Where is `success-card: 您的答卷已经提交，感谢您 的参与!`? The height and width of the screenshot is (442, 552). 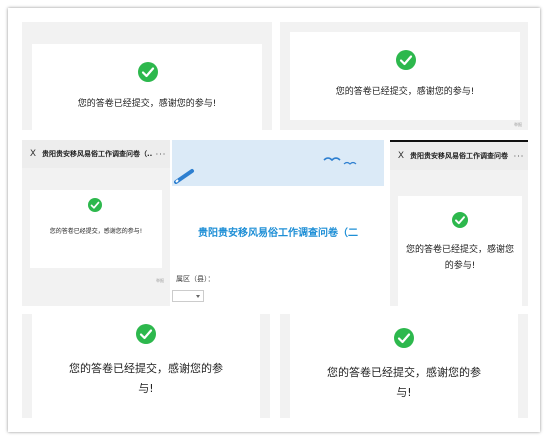 success-card: 您的答卷已经提交，感谢您 的参与! is located at coordinates (460, 251).